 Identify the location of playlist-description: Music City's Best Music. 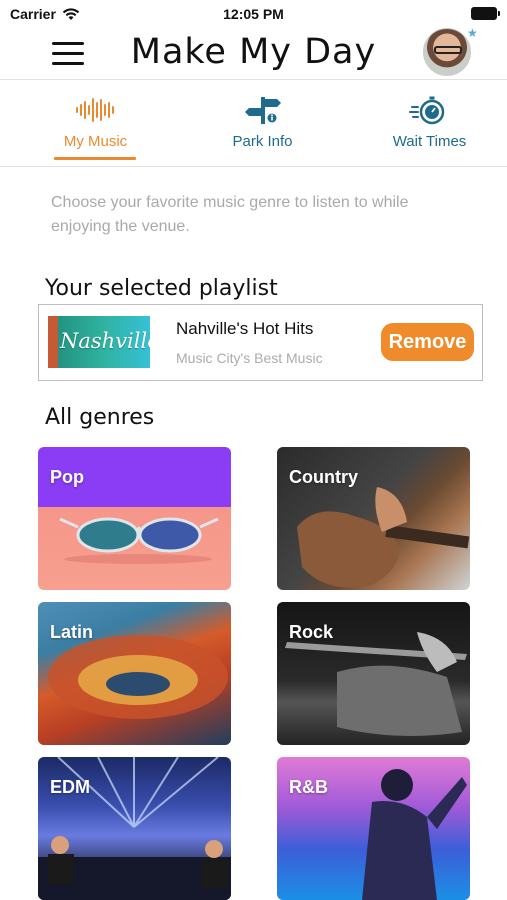
(249, 358).